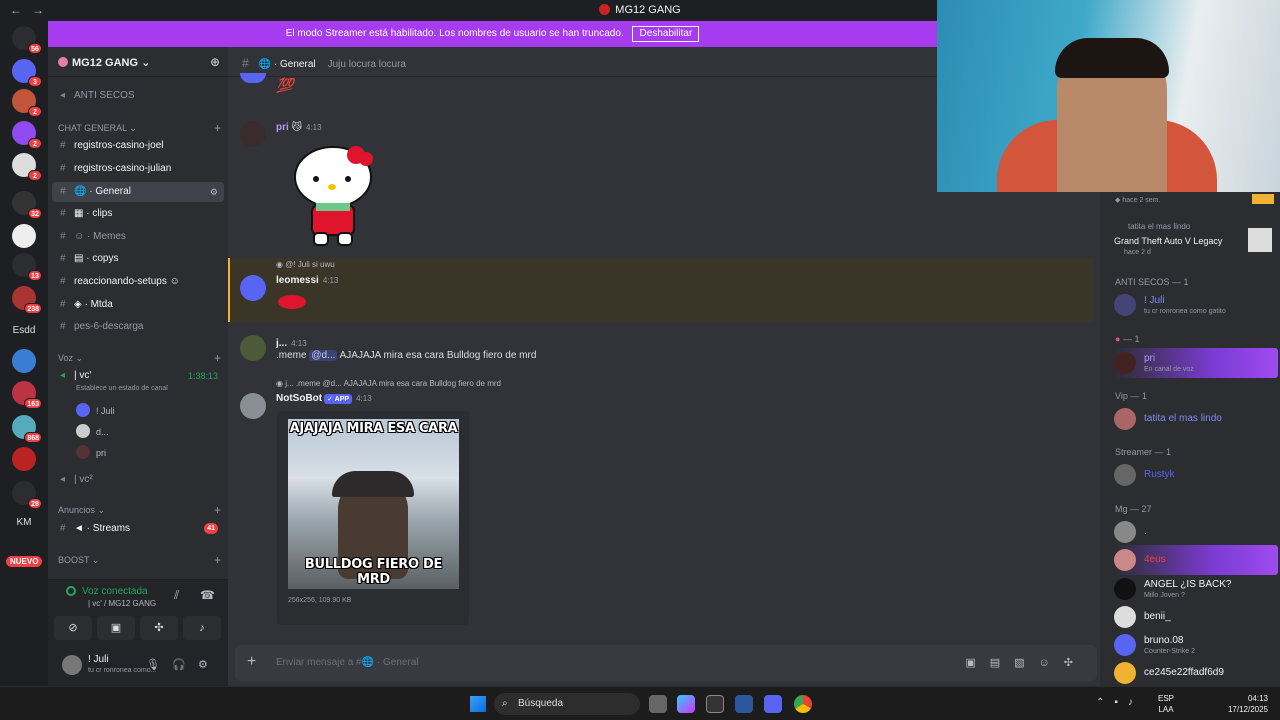 The width and height of the screenshot is (1280, 720). Describe the element at coordinates (1075, 663) in the screenshot. I see `apps-icon: ✣` at that location.